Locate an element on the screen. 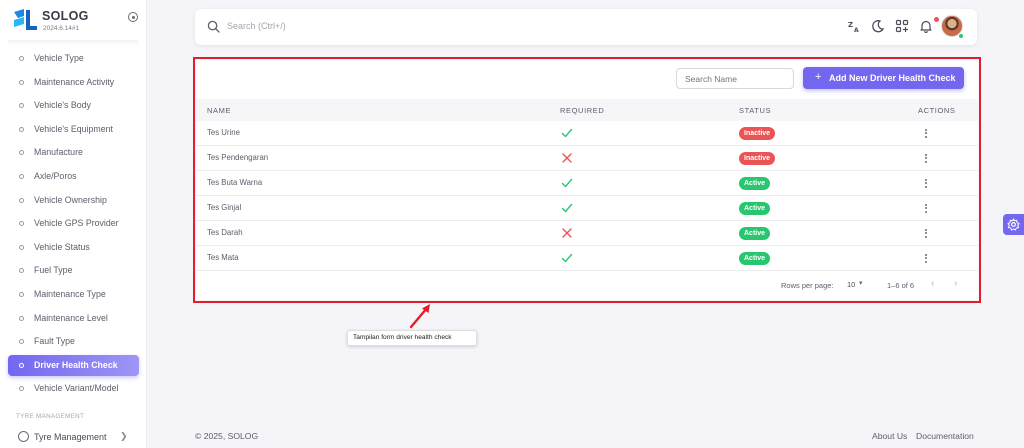 Image resolution: width=1024 pixels, height=448 pixels. sidebar-item-label: Driver Health Check is located at coordinates (76, 364).